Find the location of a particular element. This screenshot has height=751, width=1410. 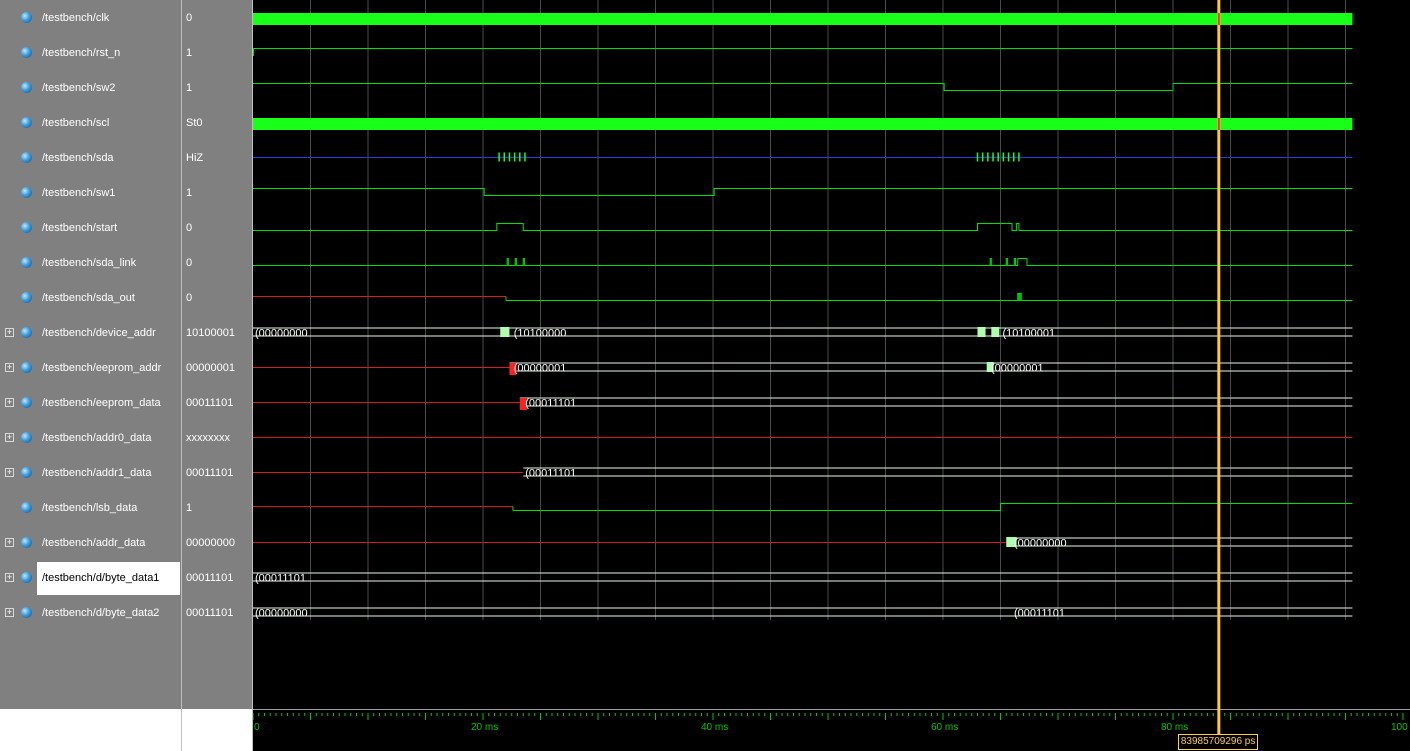

signal-name: /testbench/eeprom_addr is located at coordinates (101, 368).